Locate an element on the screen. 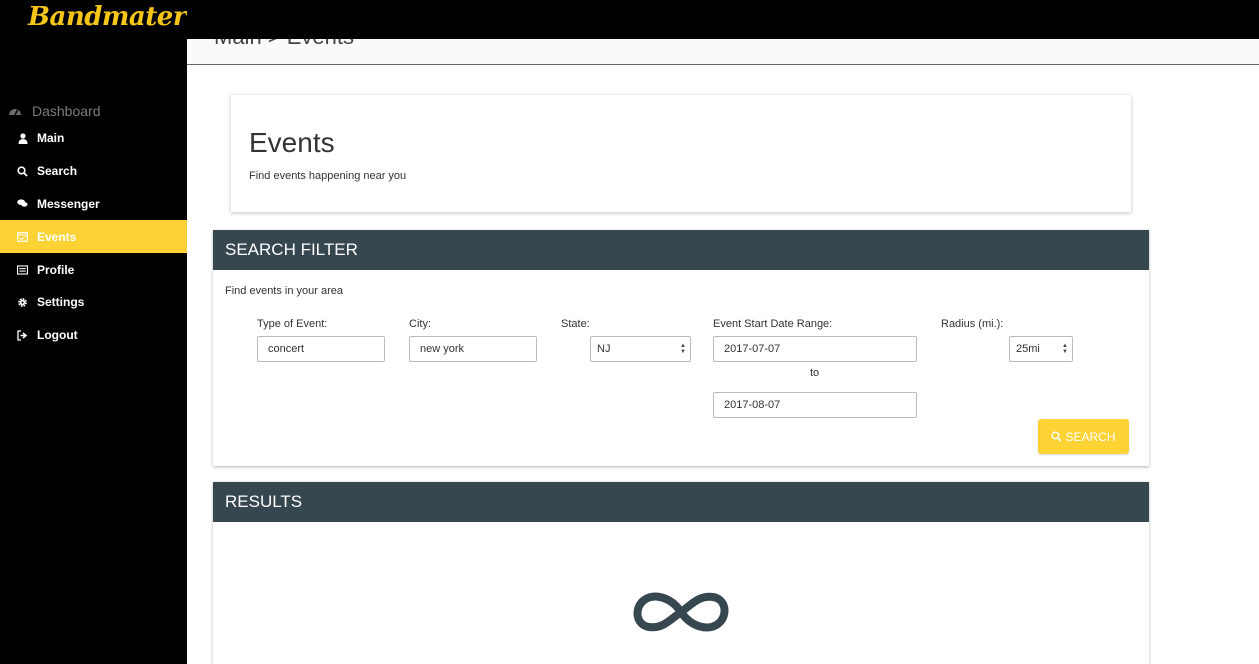  search-filter-subtitle: Find events in your area is located at coordinates (284, 291).